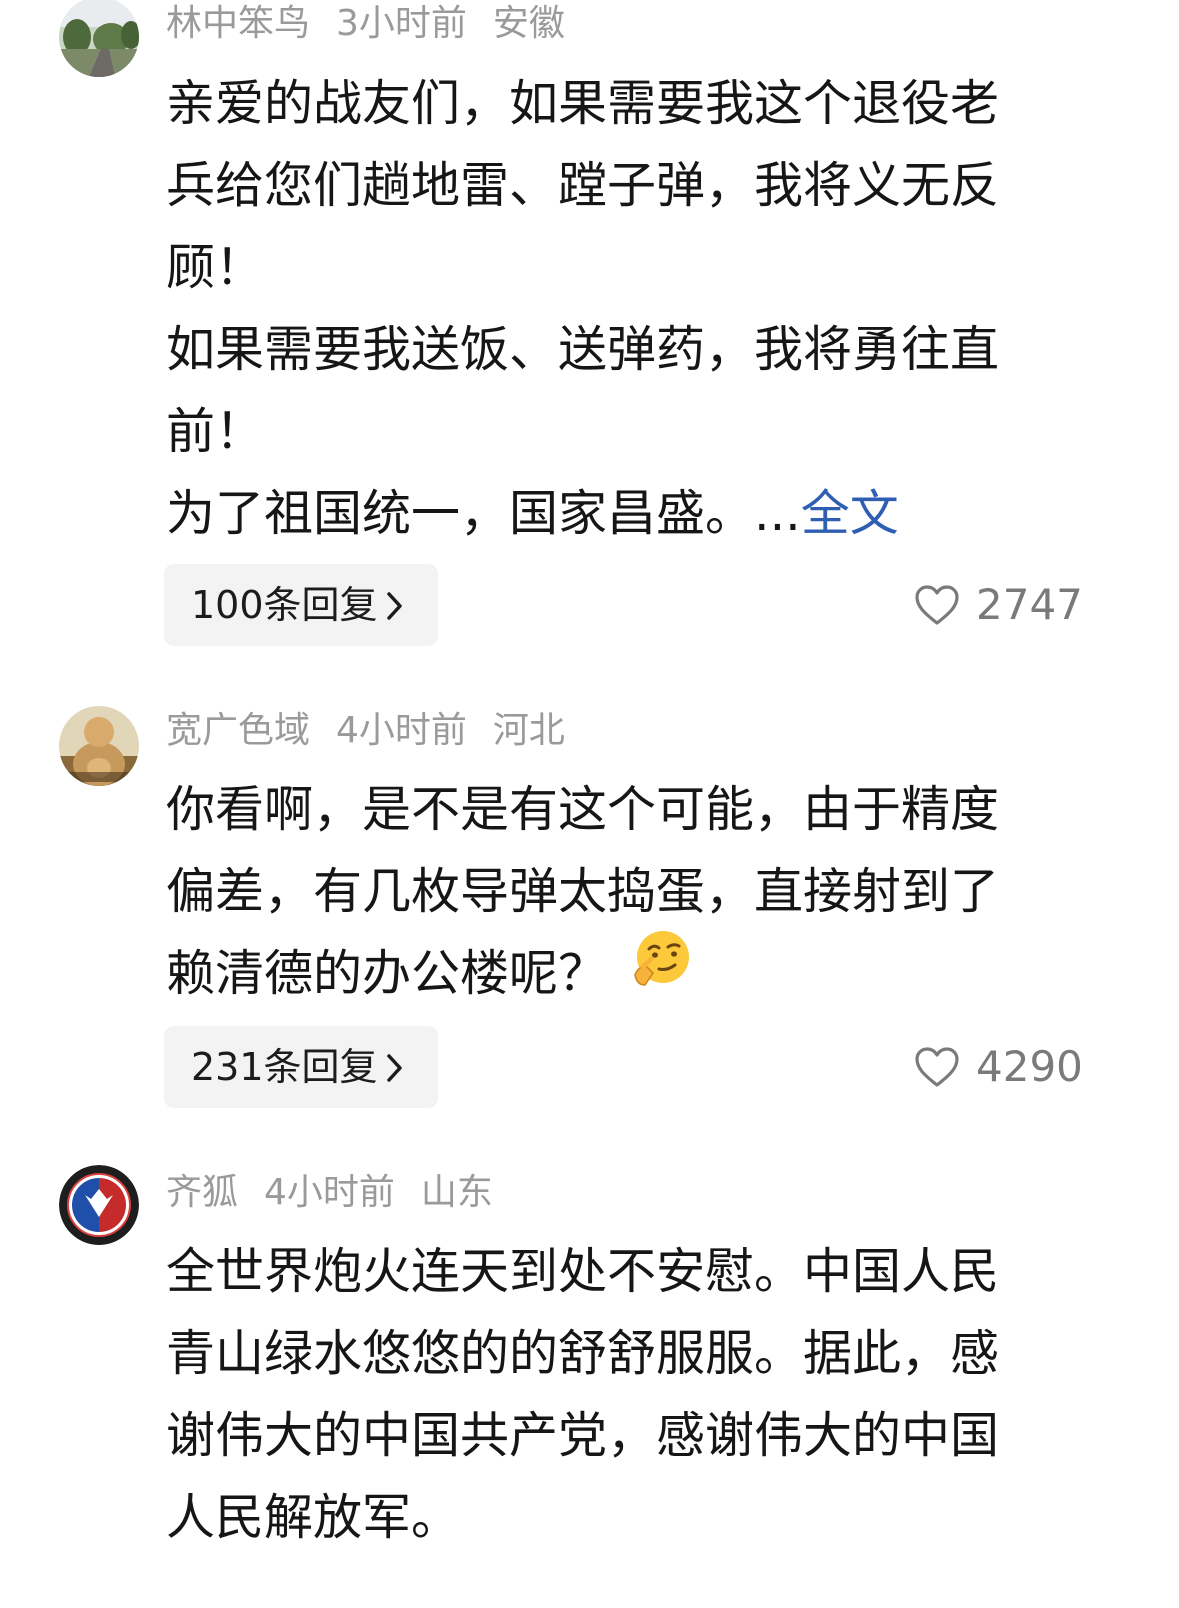  What do you see at coordinates (583, 185) in the screenshot?
I see `comment-line: 兵给您们趟地雷、蹚子弹，我将义无反` at bounding box center [583, 185].